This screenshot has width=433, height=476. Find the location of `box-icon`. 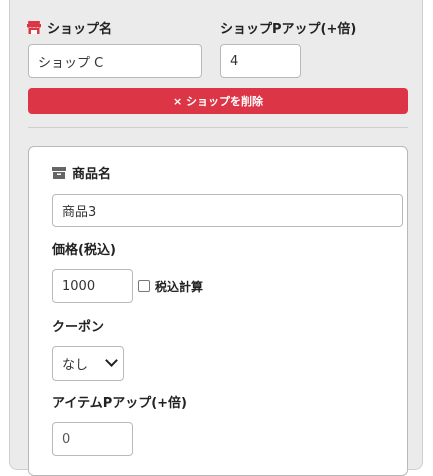

box-icon is located at coordinates (59, 172).